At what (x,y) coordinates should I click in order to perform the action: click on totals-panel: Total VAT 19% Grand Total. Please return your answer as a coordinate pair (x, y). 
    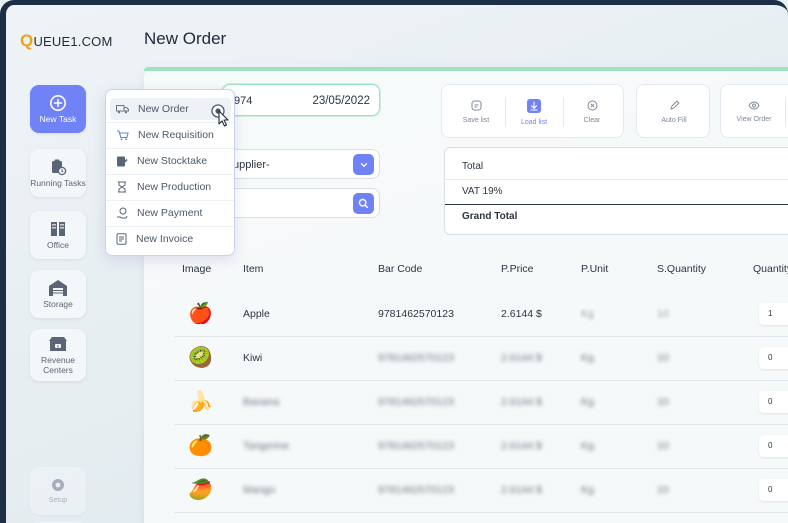
    Looking at the image, I should click on (616, 191).